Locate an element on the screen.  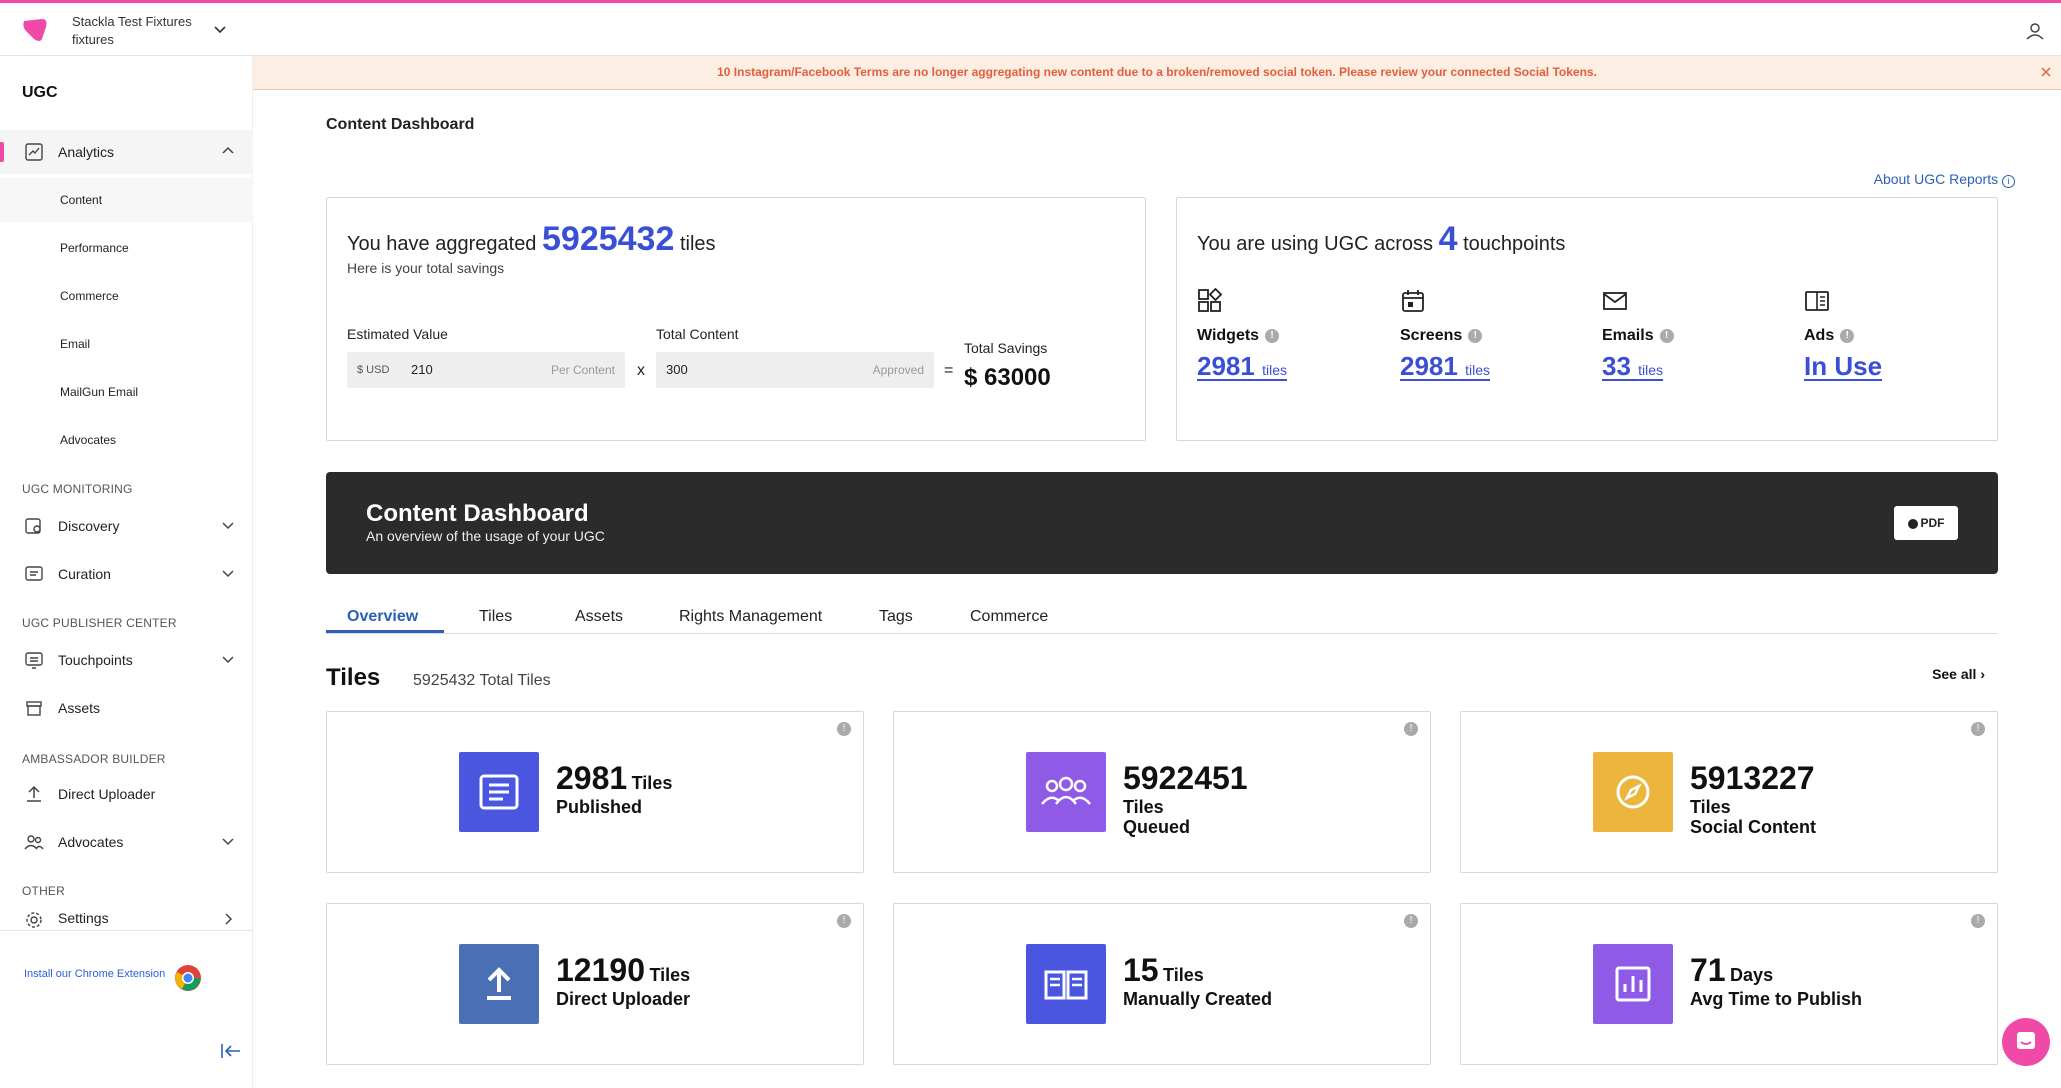
sidebar-item-label: Advocates is located at coordinates (91, 842).